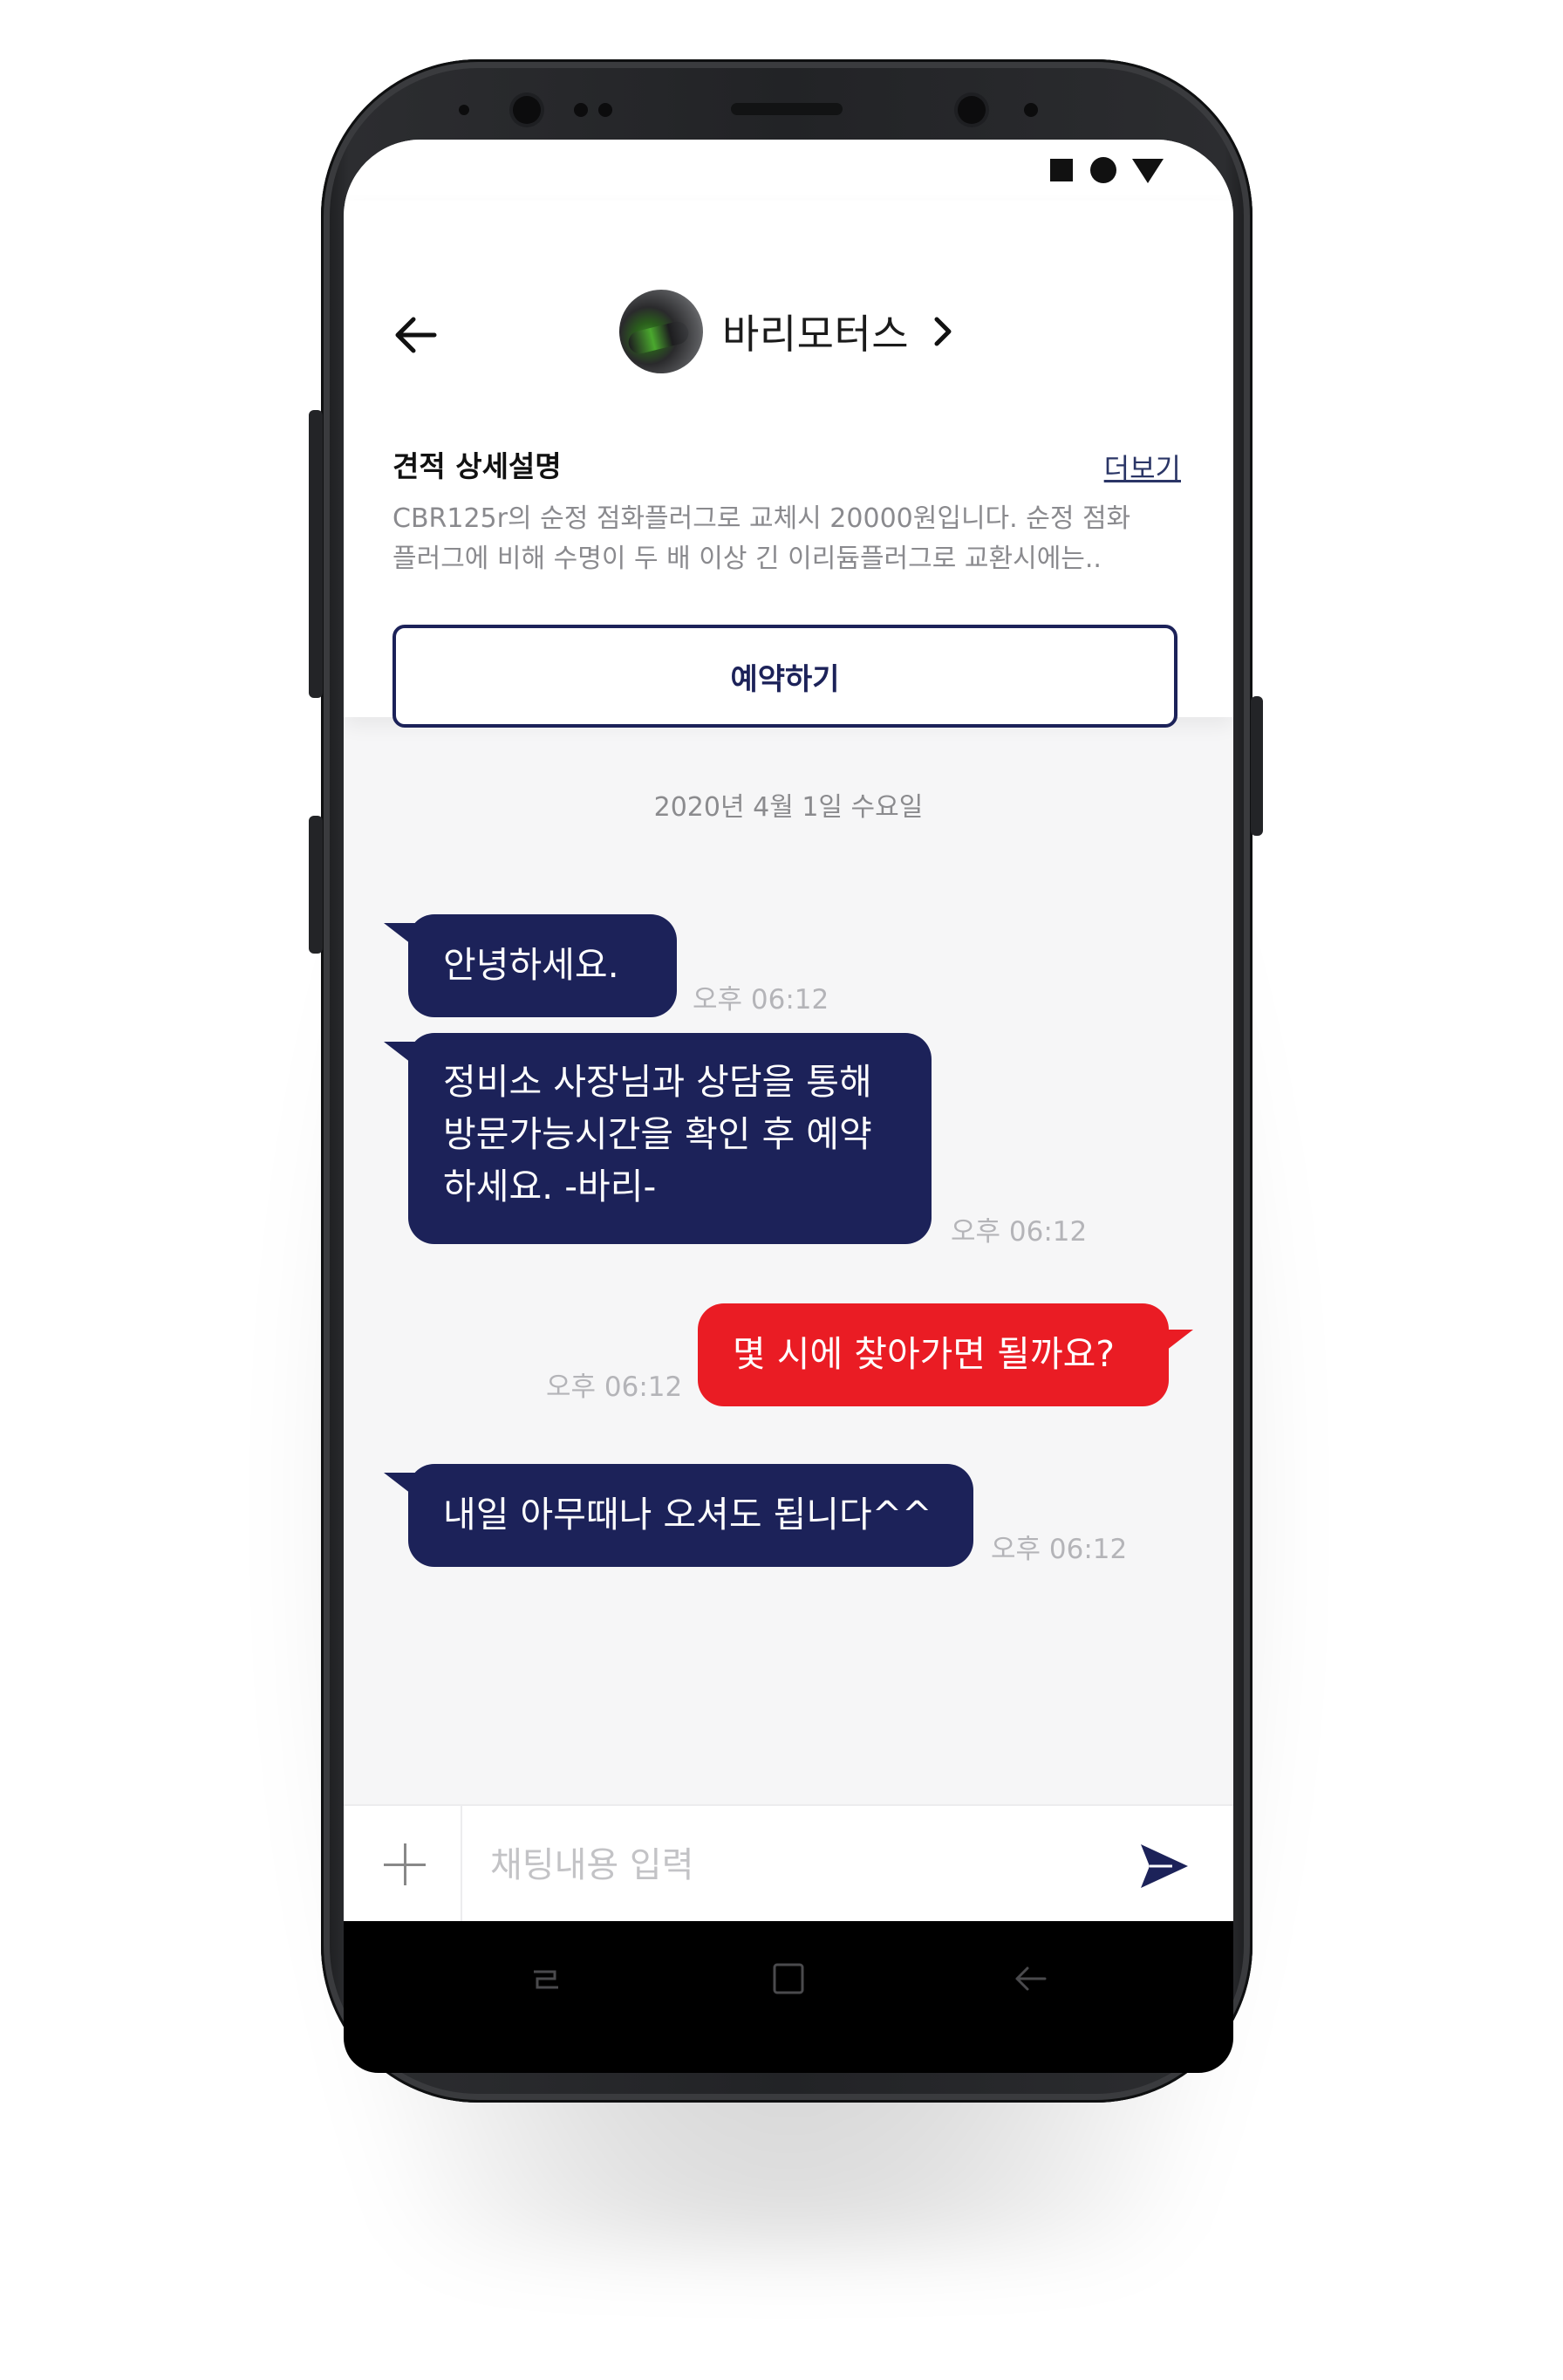 This screenshot has height=2380, width=1563. What do you see at coordinates (1164, 1866) in the screenshot?
I see `send-icon` at bounding box center [1164, 1866].